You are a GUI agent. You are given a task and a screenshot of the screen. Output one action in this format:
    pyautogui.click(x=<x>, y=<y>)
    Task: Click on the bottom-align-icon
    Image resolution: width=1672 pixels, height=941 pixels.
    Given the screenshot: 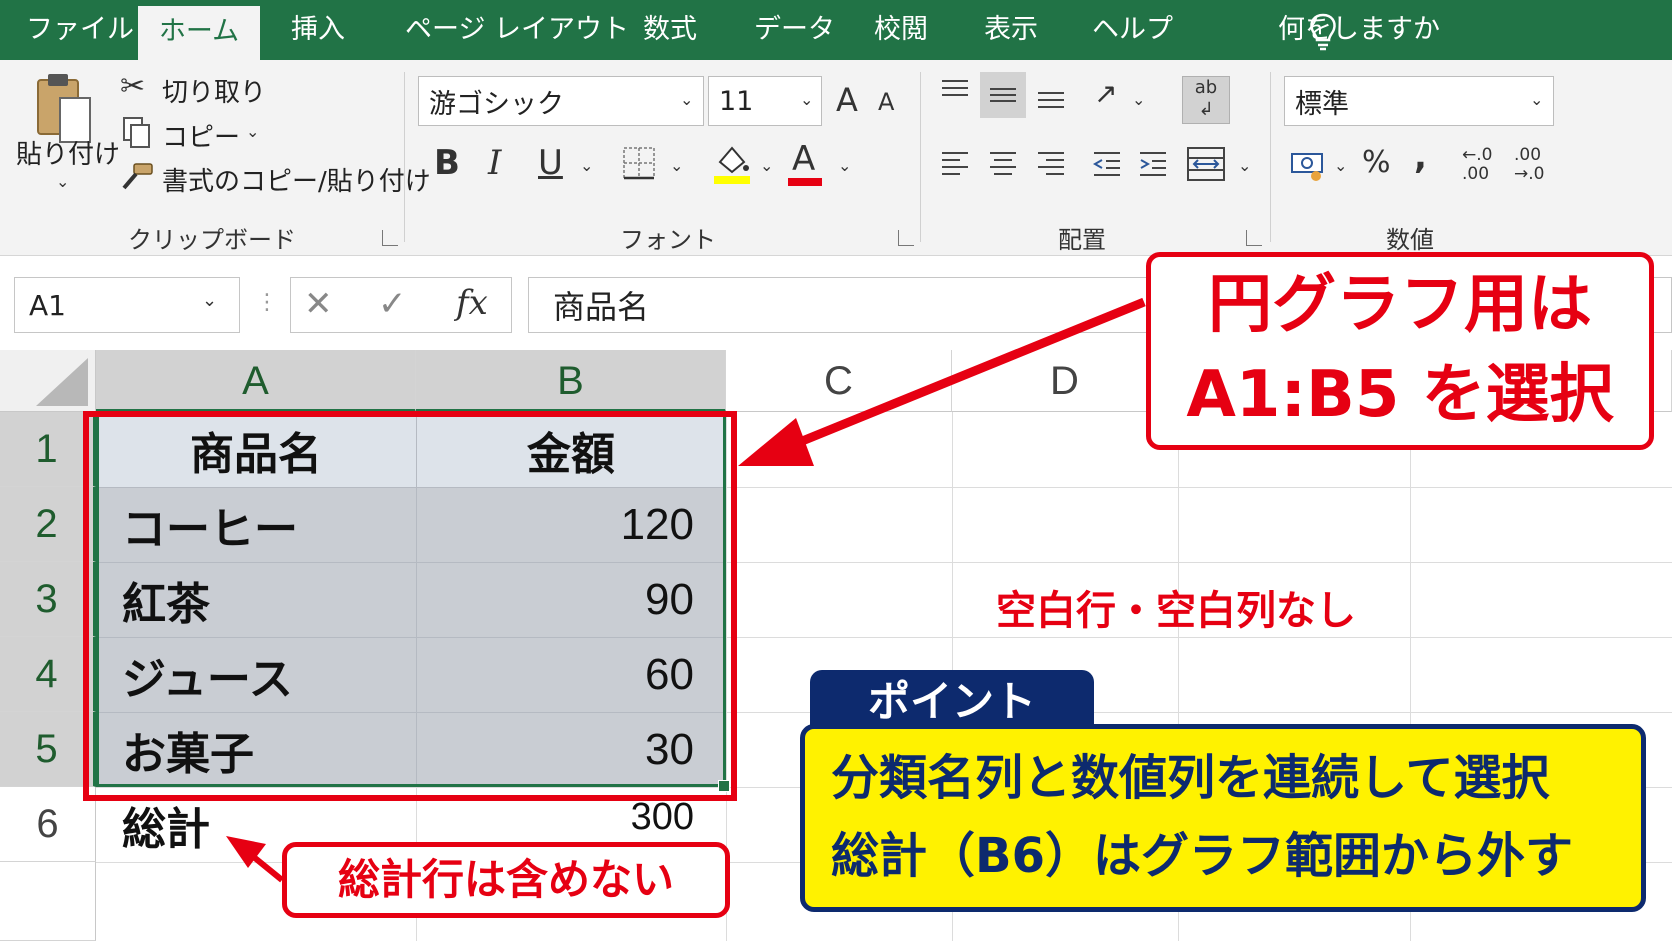 What is the action you would take?
    pyautogui.click(x=1051, y=99)
    